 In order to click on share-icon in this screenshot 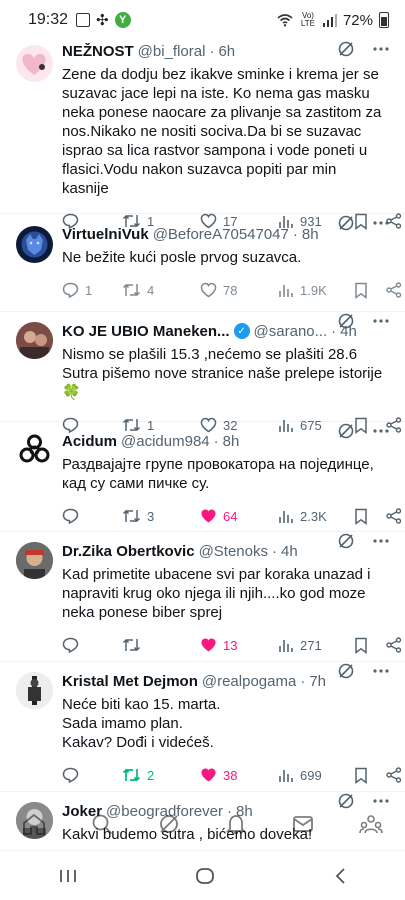, I will do `click(394, 290)`.